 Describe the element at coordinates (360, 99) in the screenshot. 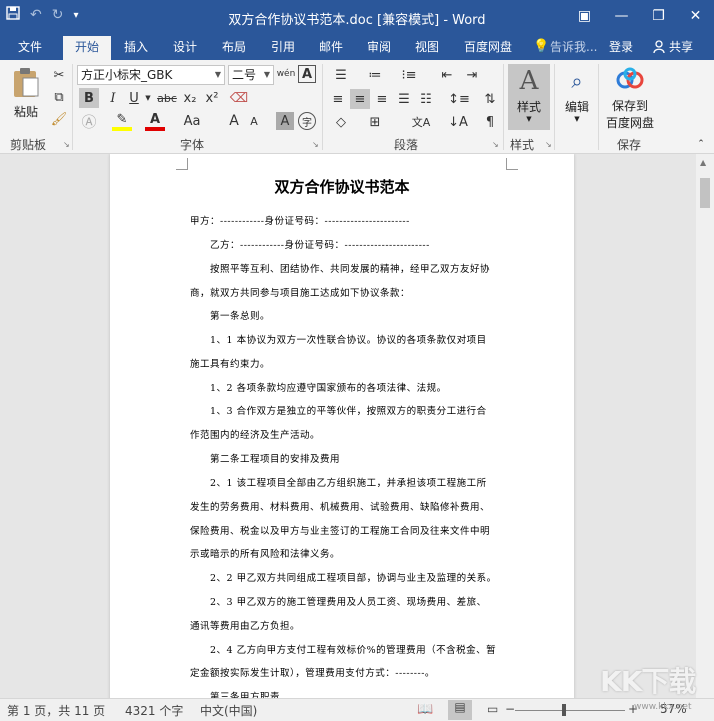

I see `align-center-icon: ≡` at that location.